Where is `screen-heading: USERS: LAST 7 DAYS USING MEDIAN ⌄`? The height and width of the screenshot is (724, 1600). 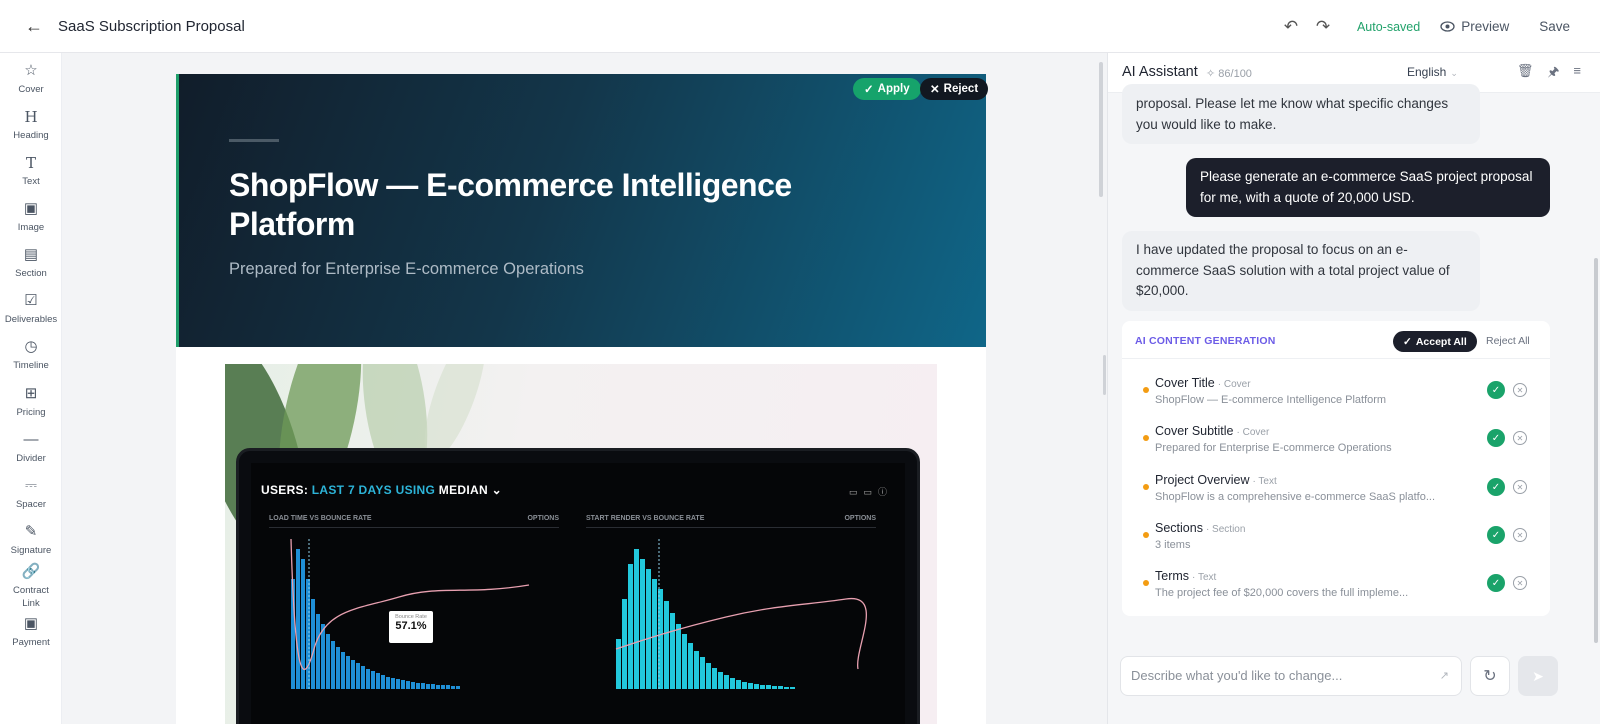
screen-heading: USERS: LAST 7 DAYS USING MEDIAN ⌄ is located at coordinates (381, 490).